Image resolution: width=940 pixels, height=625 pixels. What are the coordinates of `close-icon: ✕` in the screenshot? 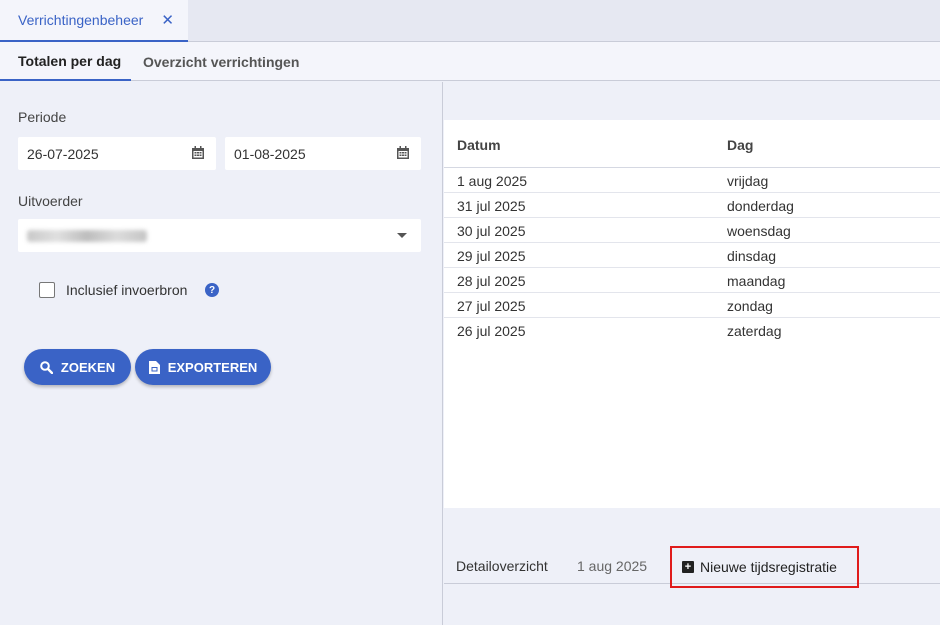 It's located at (167, 20).